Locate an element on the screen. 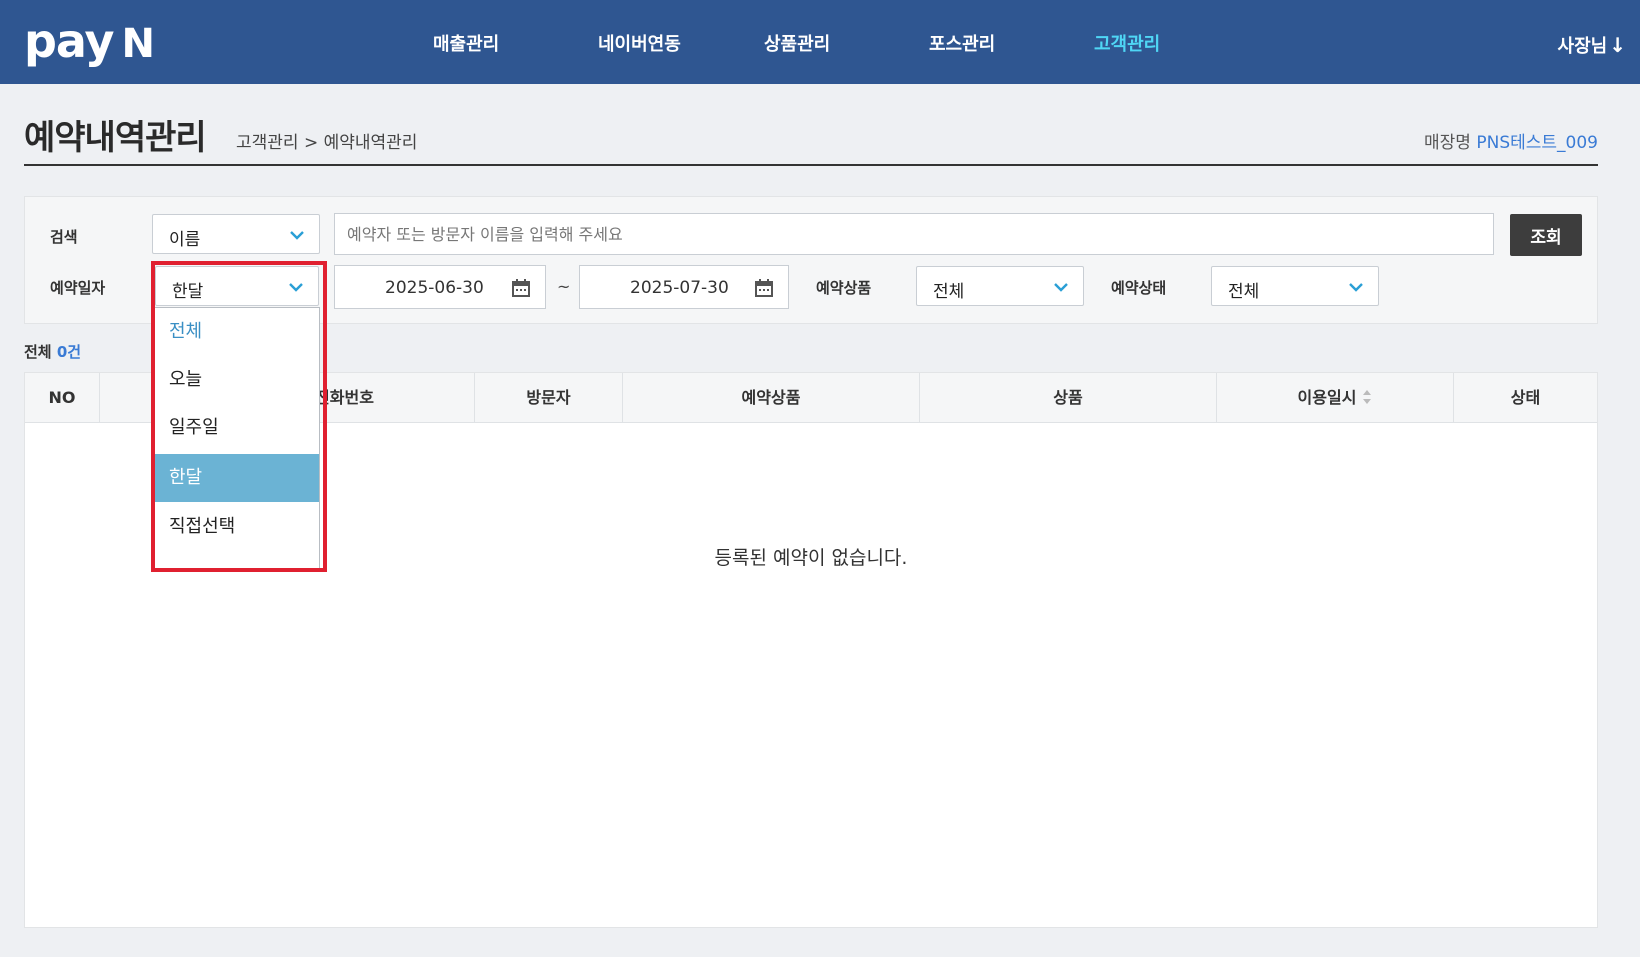  col-status: 상태 is located at coordinates (1525, 397).